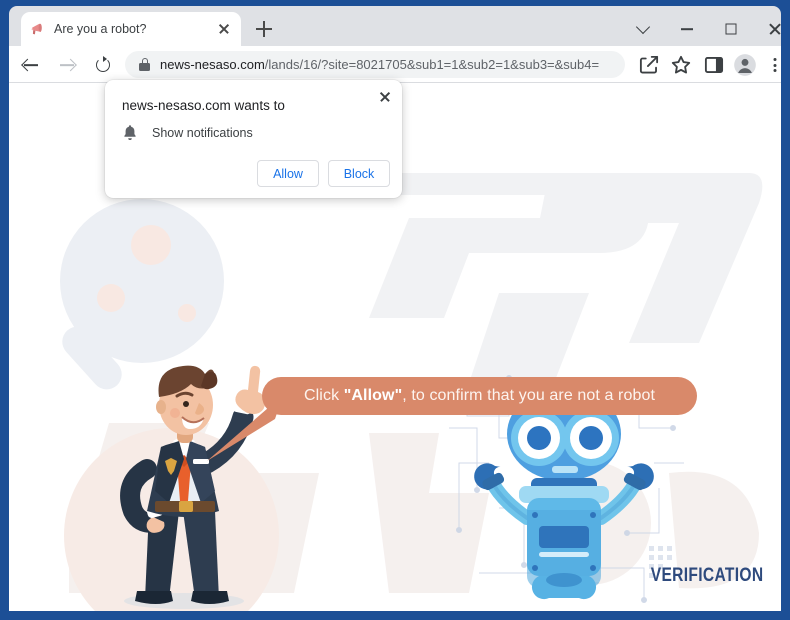  Describe the element at coordinates (27, 65) in the screenshot. I see `back-arrow-head` at that location.